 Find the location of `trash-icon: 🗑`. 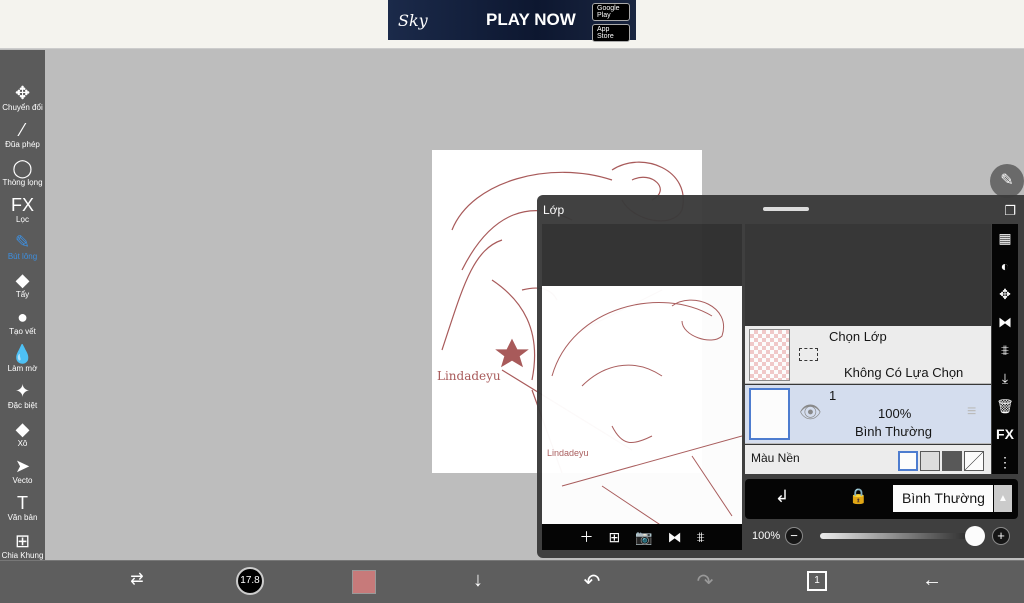

trash-icon: 🗑 is located at coordinates (1005, 406).